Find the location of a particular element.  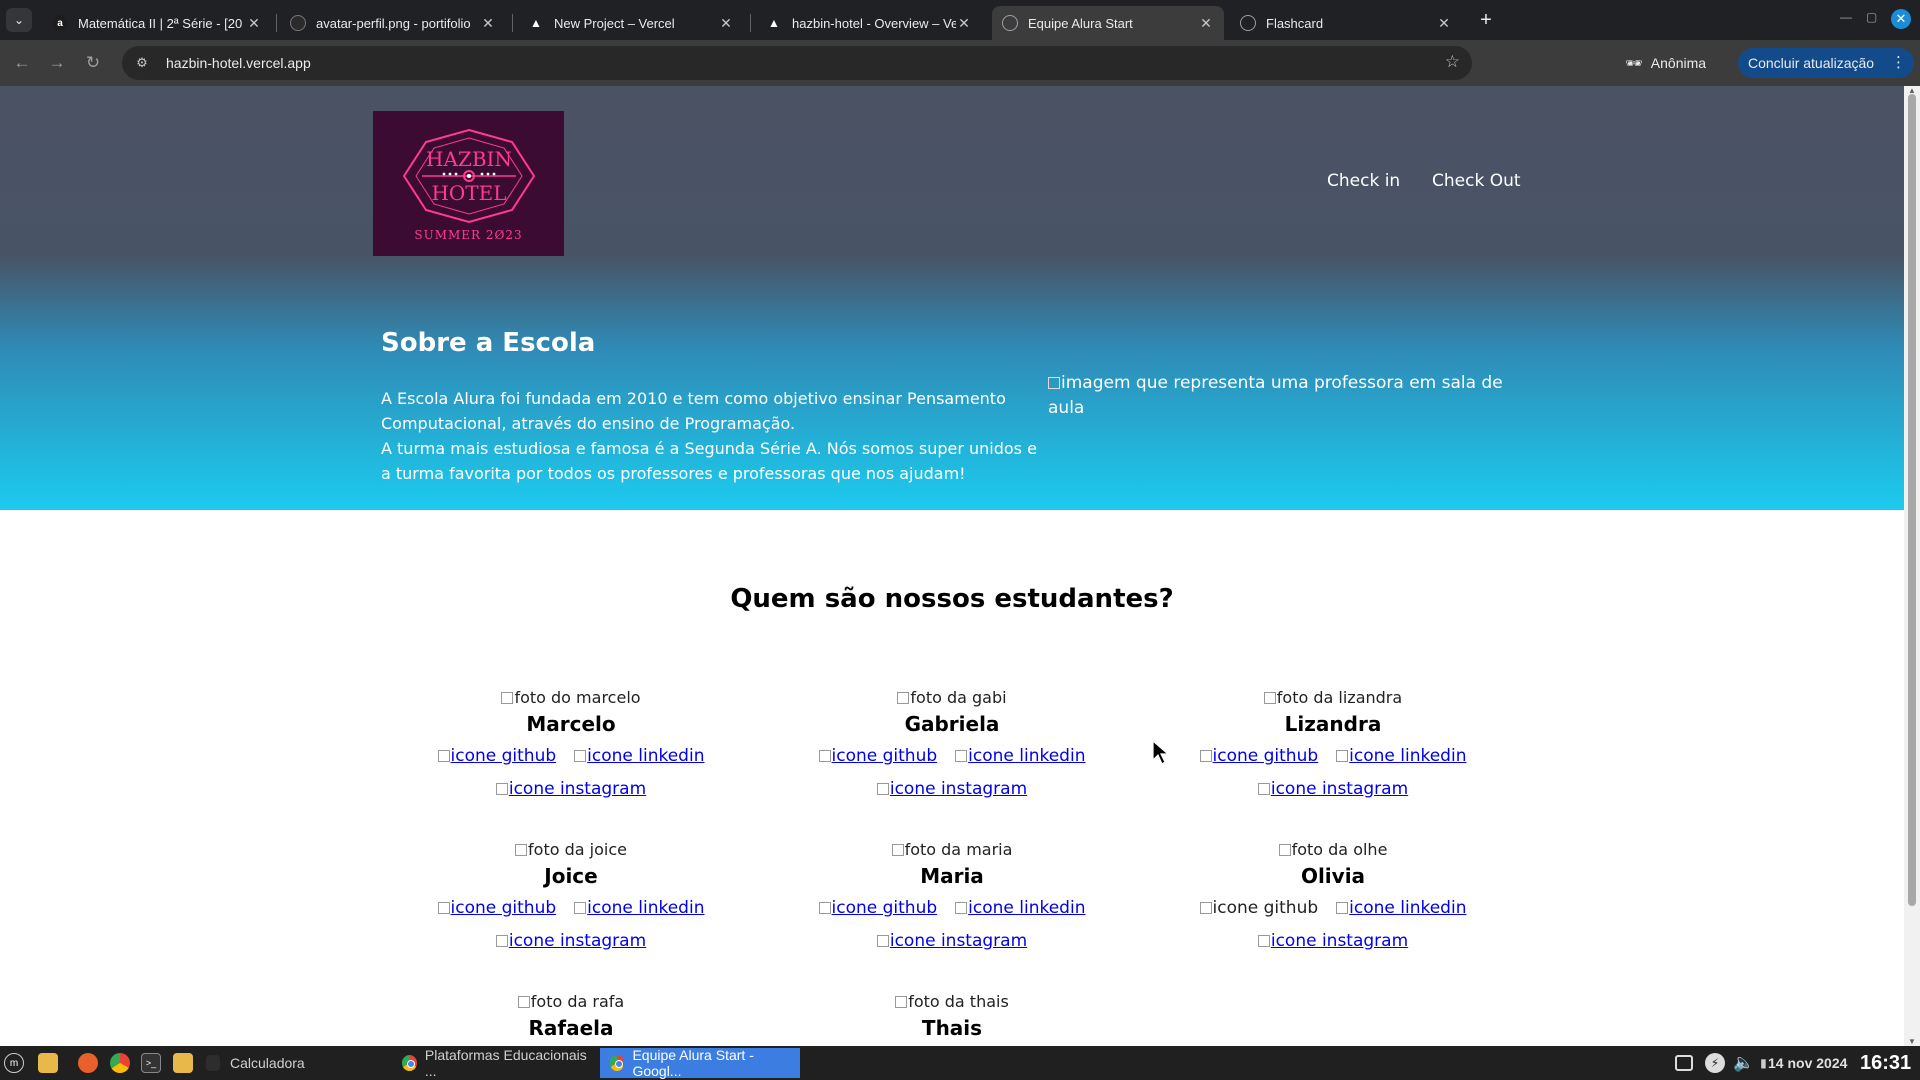

more-menu-icon: ⋮ is located at coordinates (1898, 62).